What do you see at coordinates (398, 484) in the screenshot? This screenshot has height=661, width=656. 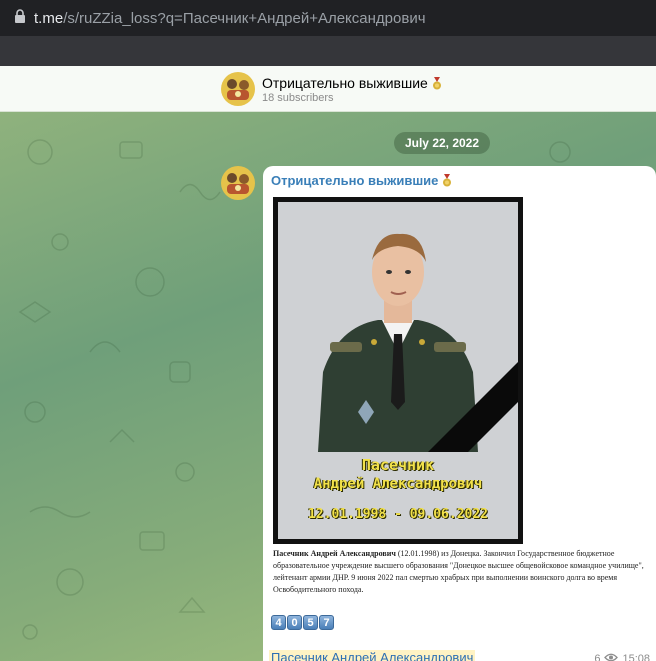 I see `portrait-given-names: Андрей Александрович` at bounding box center [398, 484].